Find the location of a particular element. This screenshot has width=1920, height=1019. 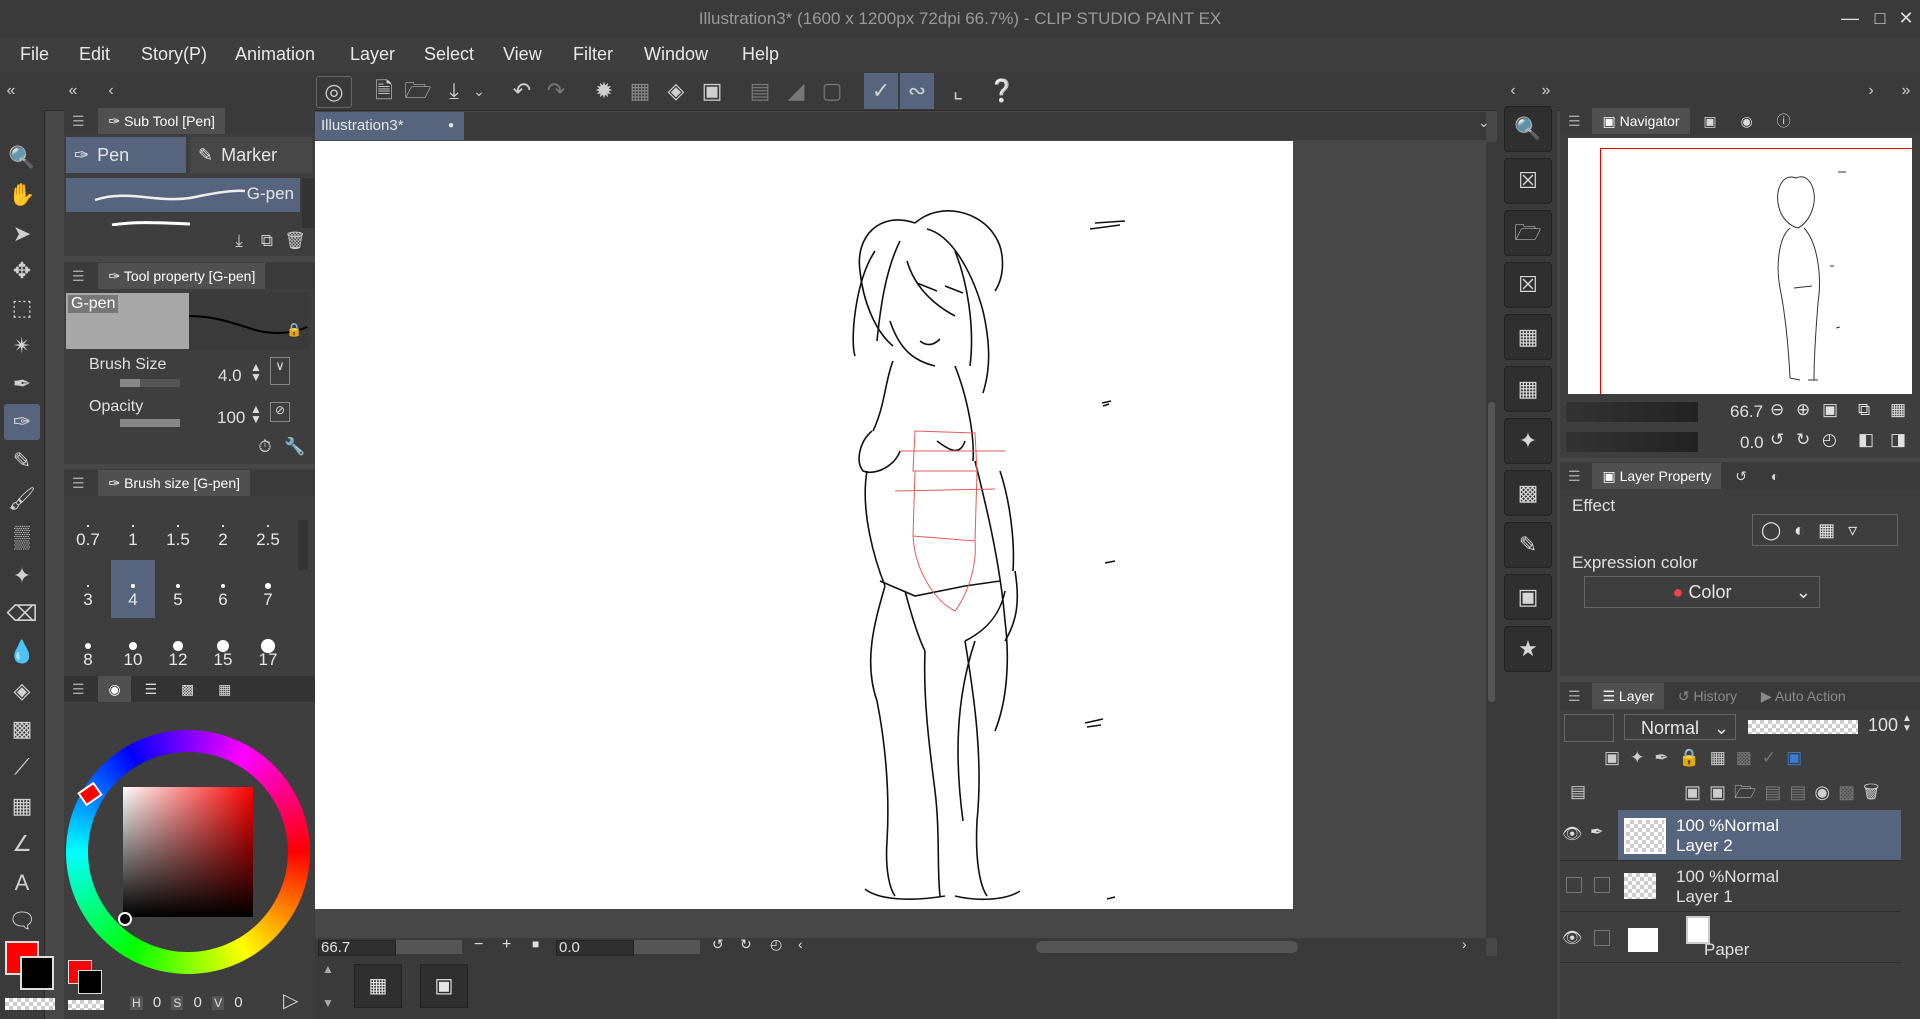

transform-icon: ▣ is located at coordinates (712, 91).